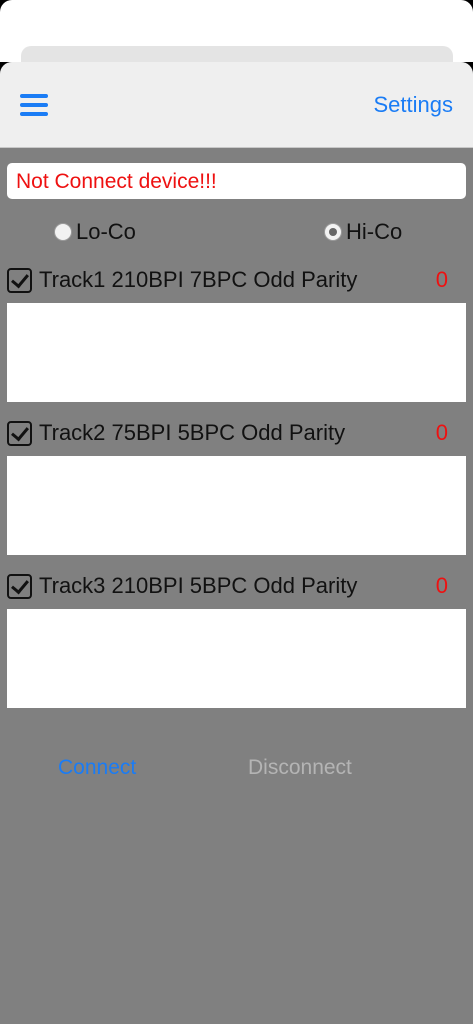  Describe the element at coordinates (236, 505) in the screenshot. I see `track2-data-field` at that location.